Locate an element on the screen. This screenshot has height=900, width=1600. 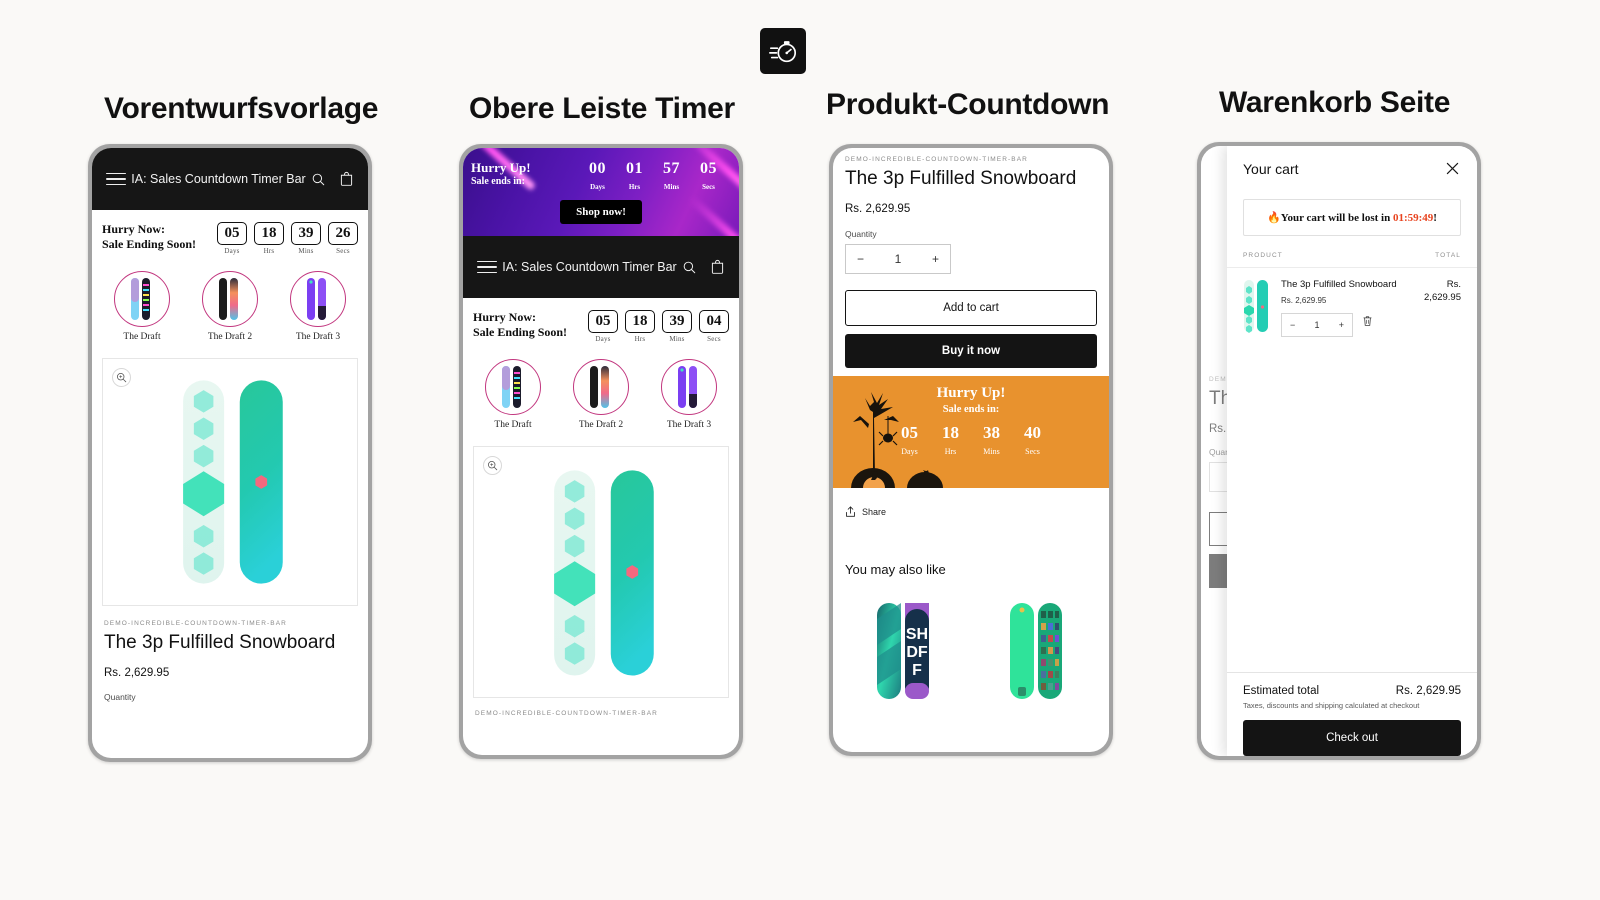
share-icon is located at coordinates (850, 511).